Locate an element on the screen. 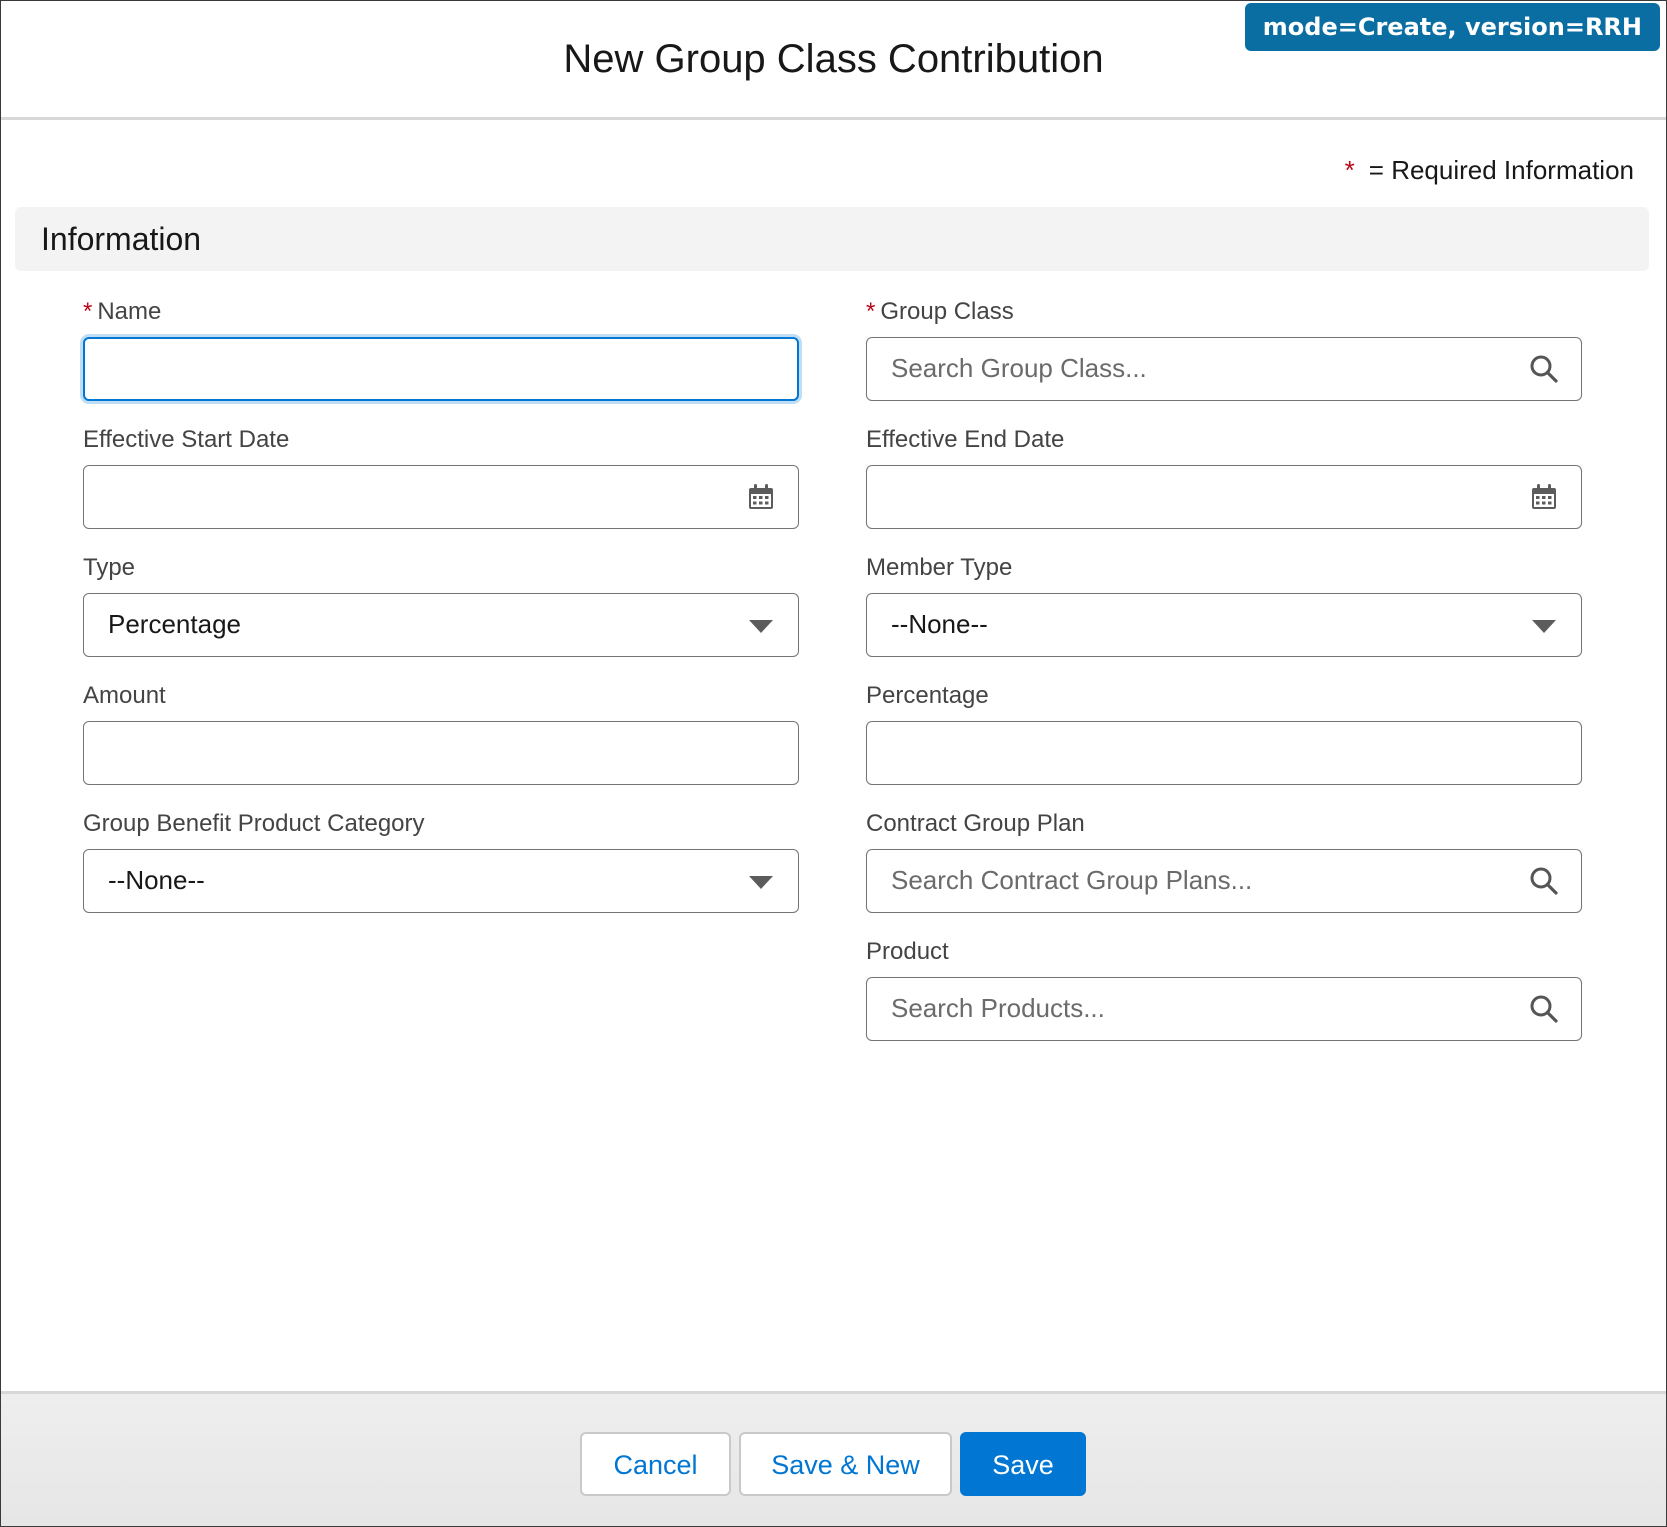  member-type-select: --None-- is located at coordinates (1224, 625).